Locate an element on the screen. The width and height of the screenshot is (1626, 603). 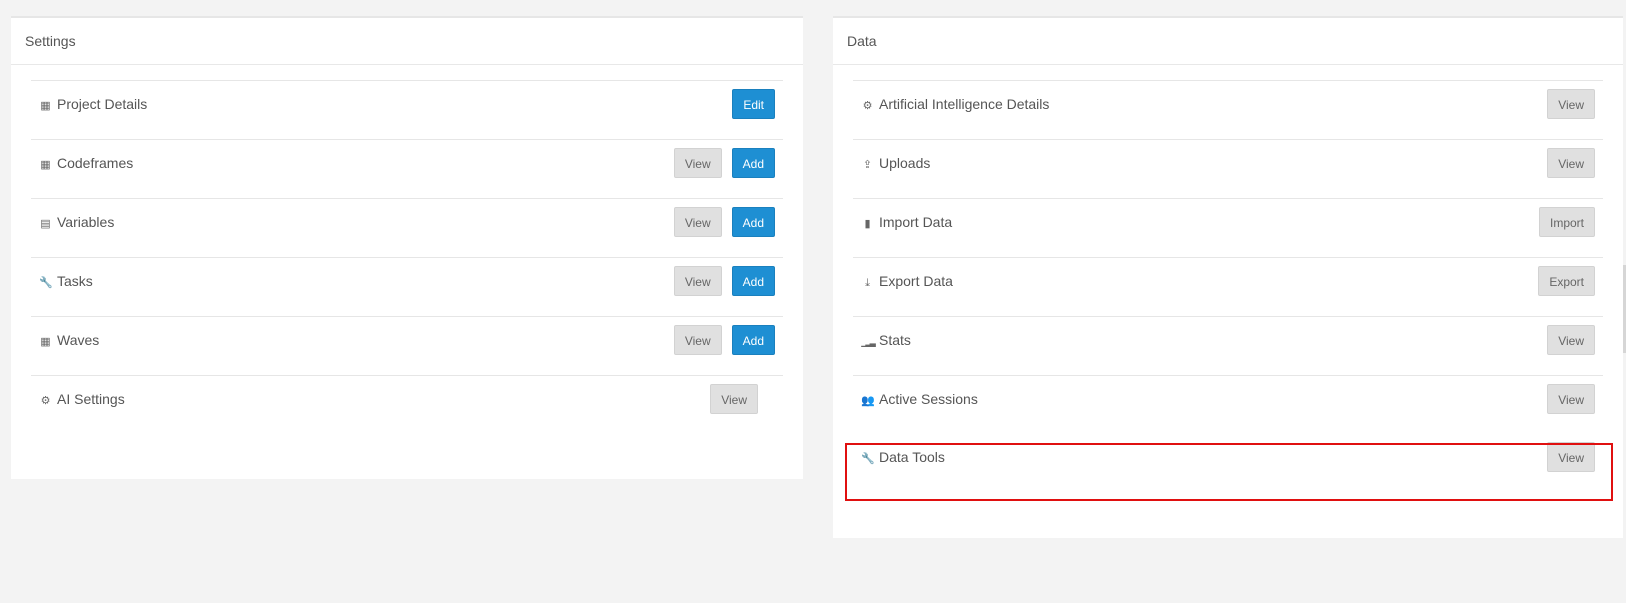
waves-label: Waves is located at coordinates (78, 340).